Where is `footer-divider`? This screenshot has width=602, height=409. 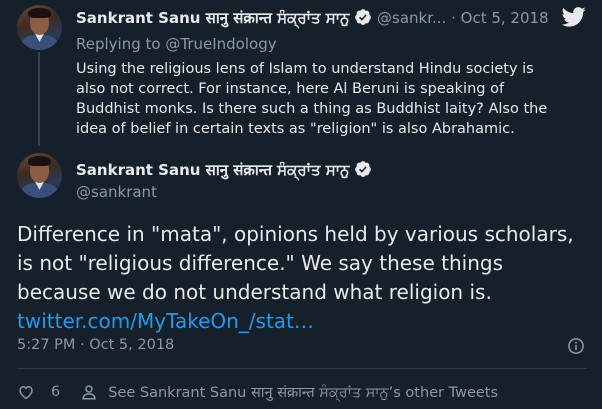 footer-divider is located at coordinates (302, 368).